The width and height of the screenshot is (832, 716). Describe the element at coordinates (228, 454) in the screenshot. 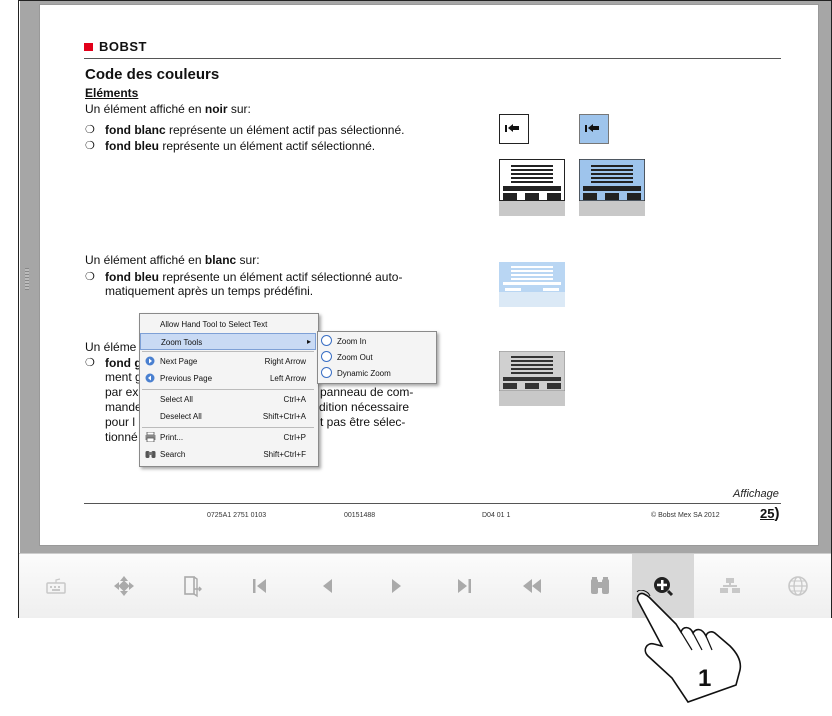

I see `menu-item-search: Search Shift+Ctrl+F` at that location.